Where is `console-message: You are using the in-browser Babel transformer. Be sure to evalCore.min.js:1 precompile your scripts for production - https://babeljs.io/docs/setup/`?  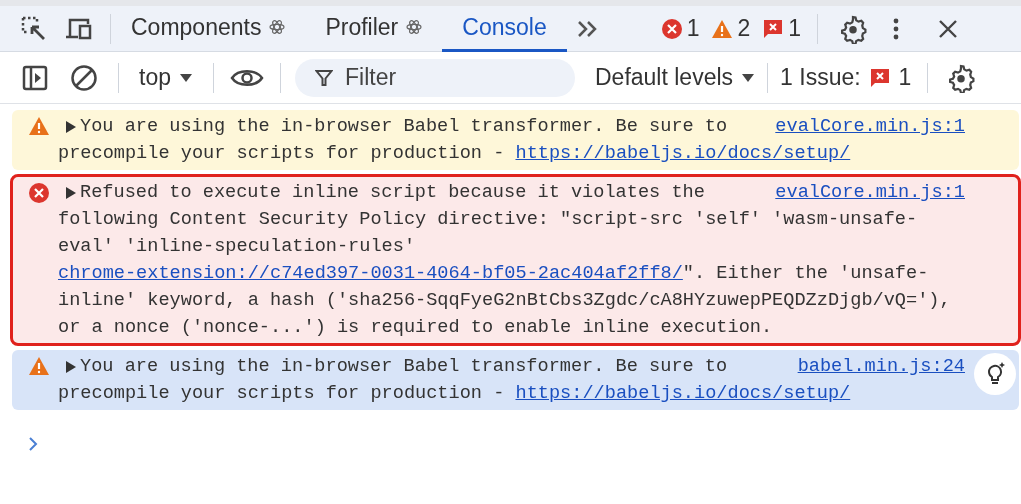 console-message: You are using the in-browser Babel transformer. Be sure to evalCore.min.js:1 precompile your scripts for production - https://babeljs.io/docs/setup/ is located at coordinates (515, 140).